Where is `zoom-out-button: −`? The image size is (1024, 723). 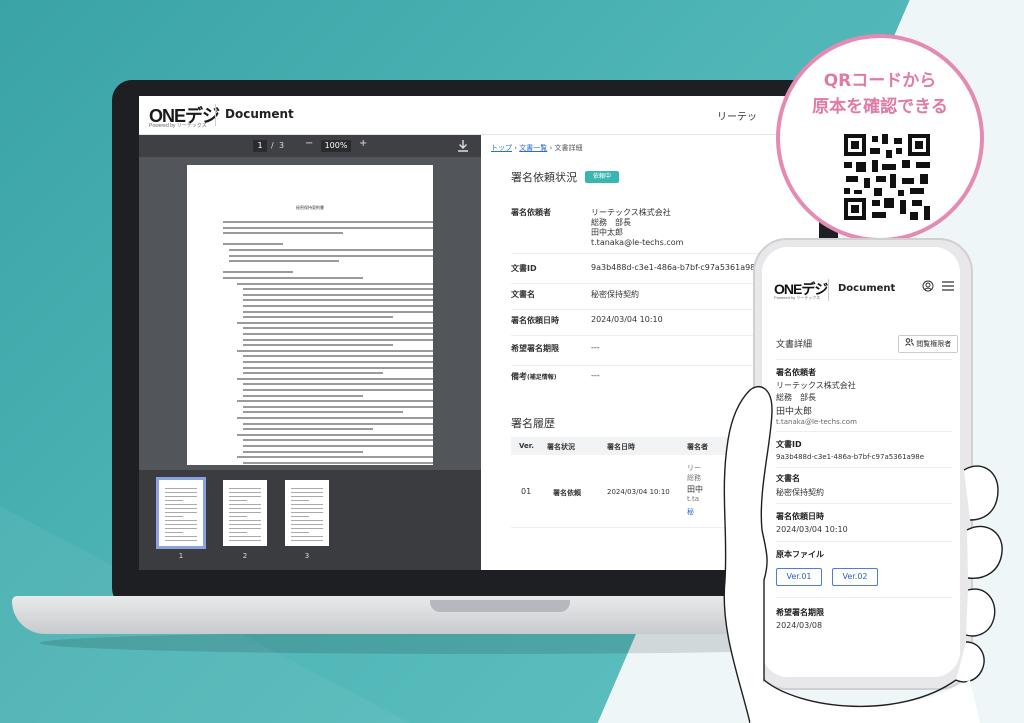
zoom-out-button: − is located at coordinates (309, 143).